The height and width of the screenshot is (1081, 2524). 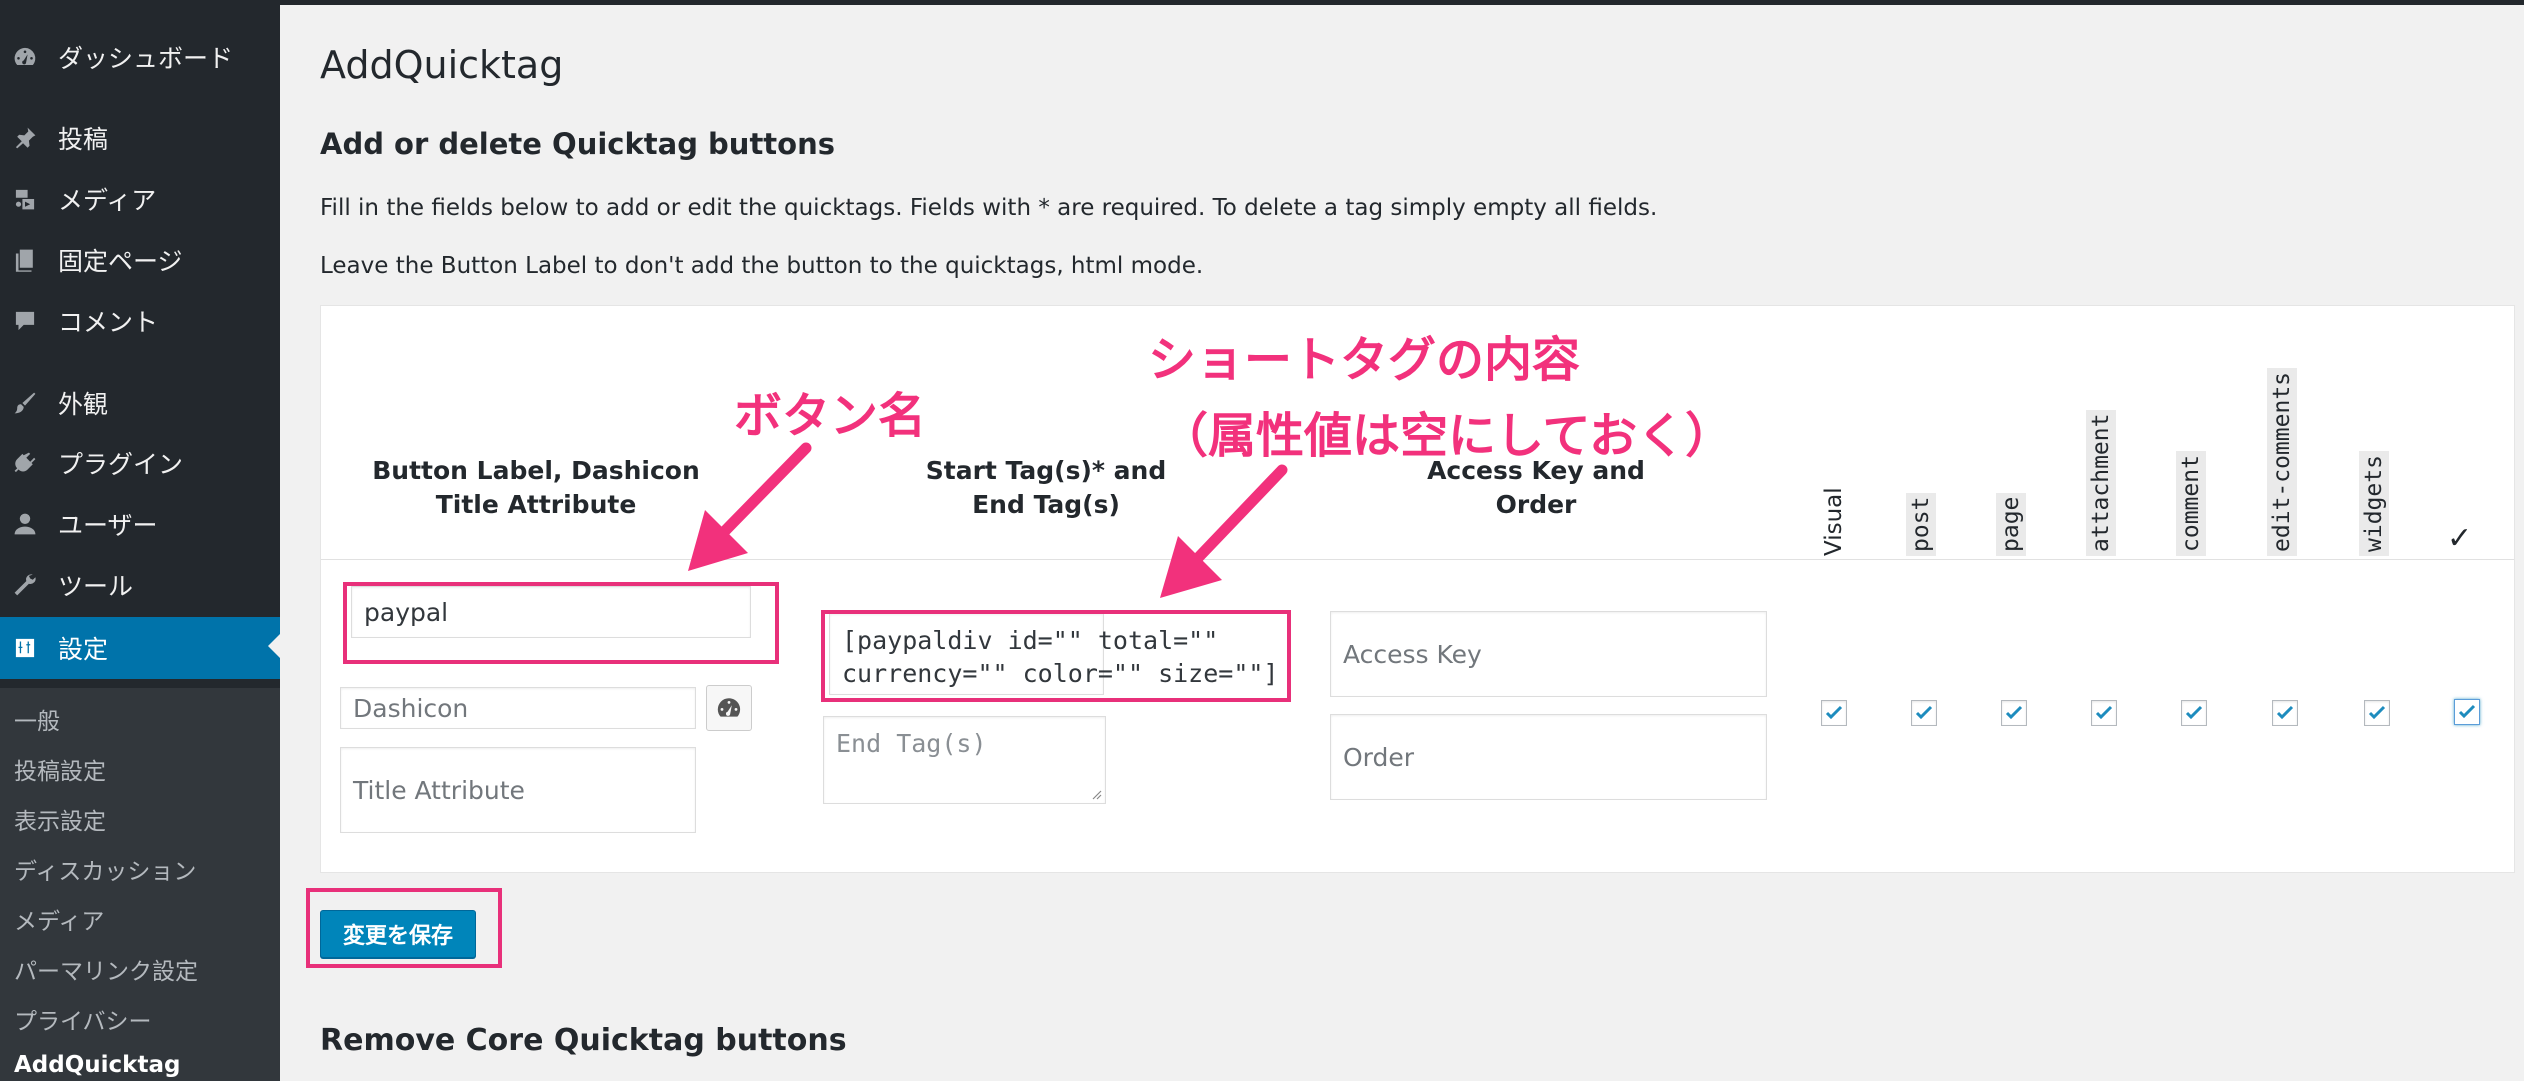 I want to click on column-header-edit-comments: edit-comments, so click(x=2282, y=456).